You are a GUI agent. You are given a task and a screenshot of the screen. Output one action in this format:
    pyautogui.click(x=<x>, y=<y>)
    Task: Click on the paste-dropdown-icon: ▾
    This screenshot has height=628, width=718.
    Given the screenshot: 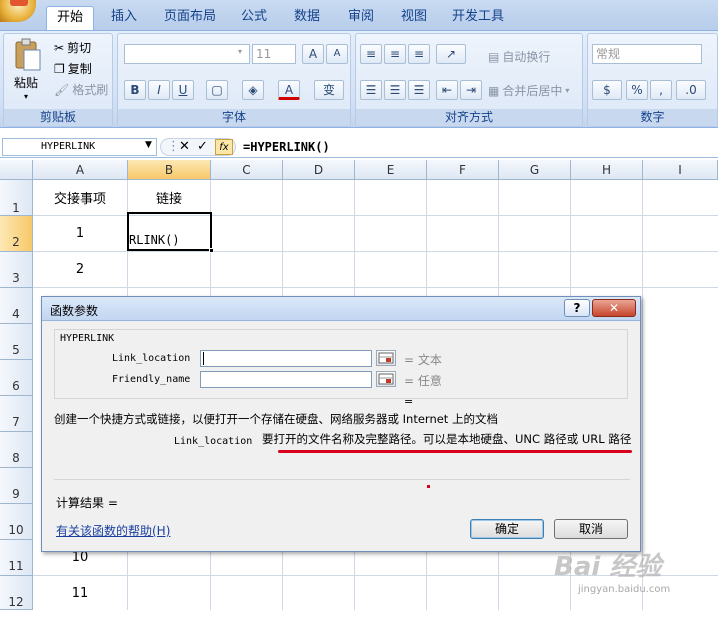 What is the action you would take?
    pyautogui.click(x=26, y=96)
    